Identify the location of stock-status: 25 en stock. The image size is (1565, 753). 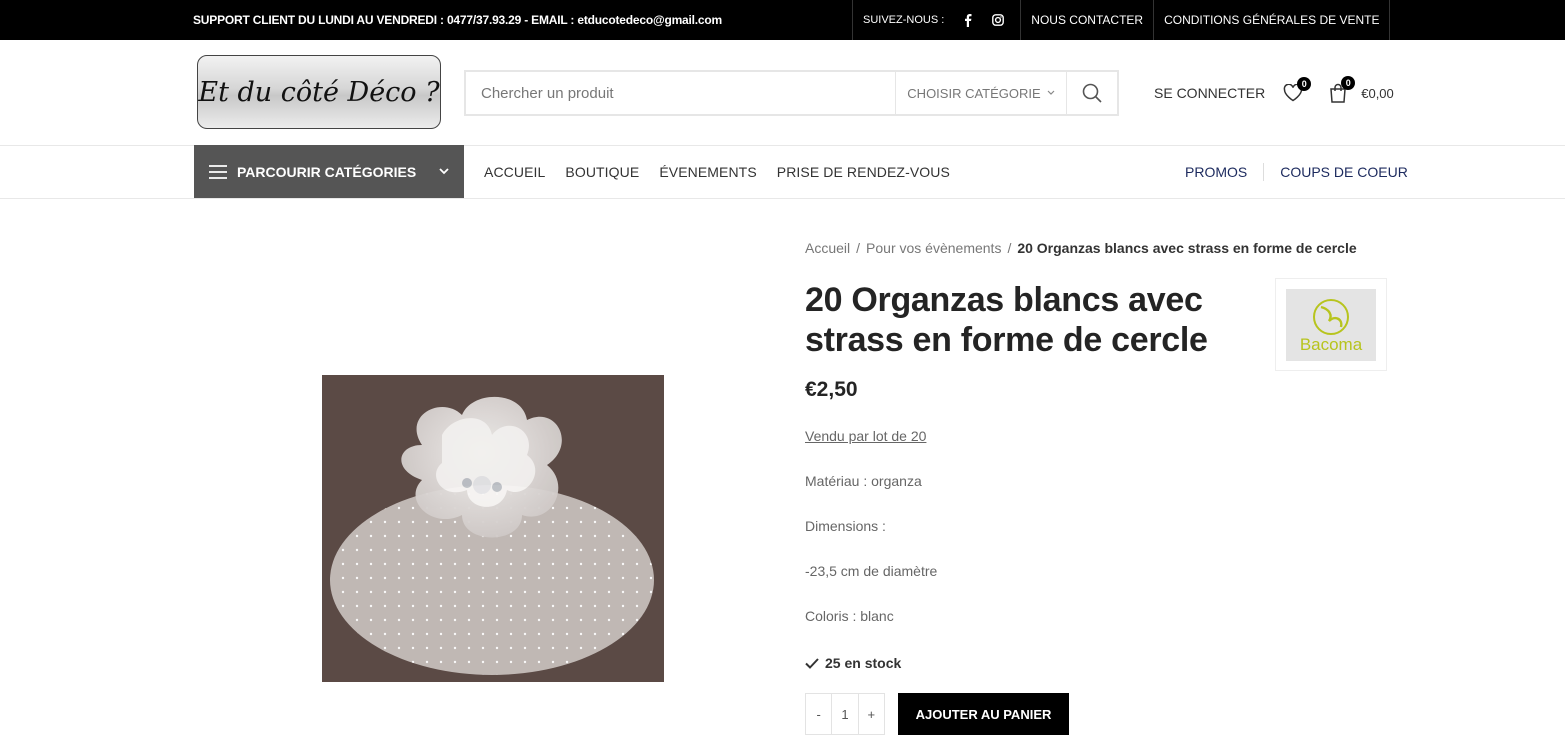
(853, 663).